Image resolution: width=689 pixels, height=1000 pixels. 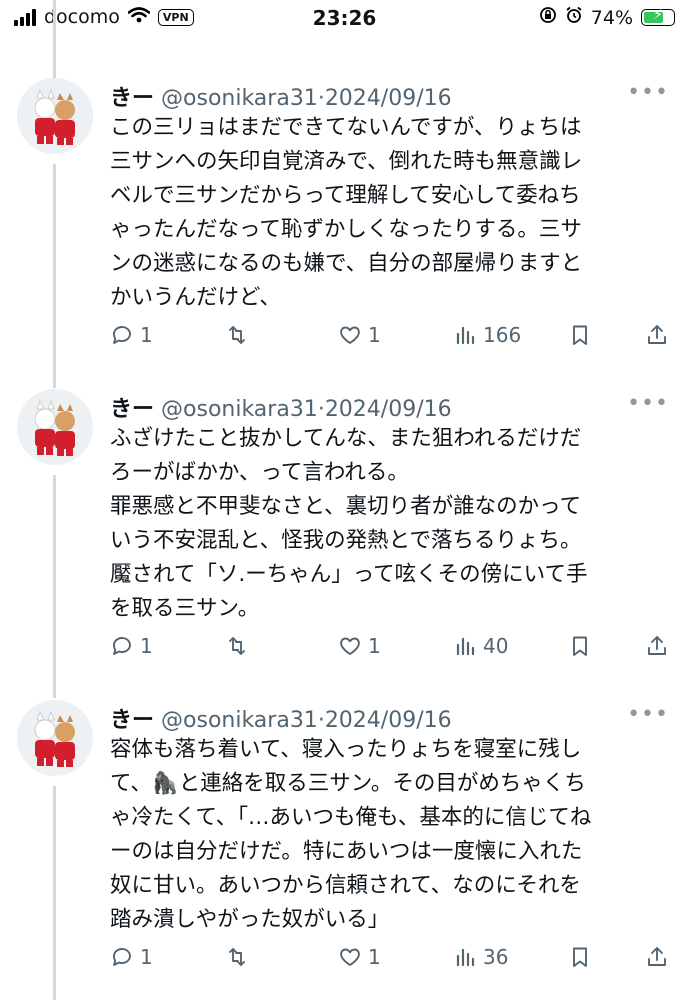 I want to click on action-bar: 1 1 40, so click(x=390, y=649).